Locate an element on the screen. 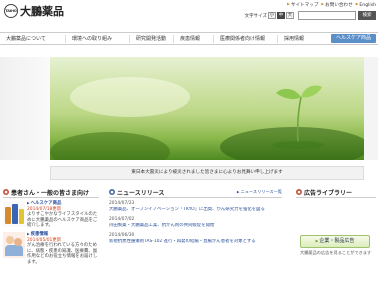 This screenshot has height=300, width=378. search-input is located at coordinates (327, 26).